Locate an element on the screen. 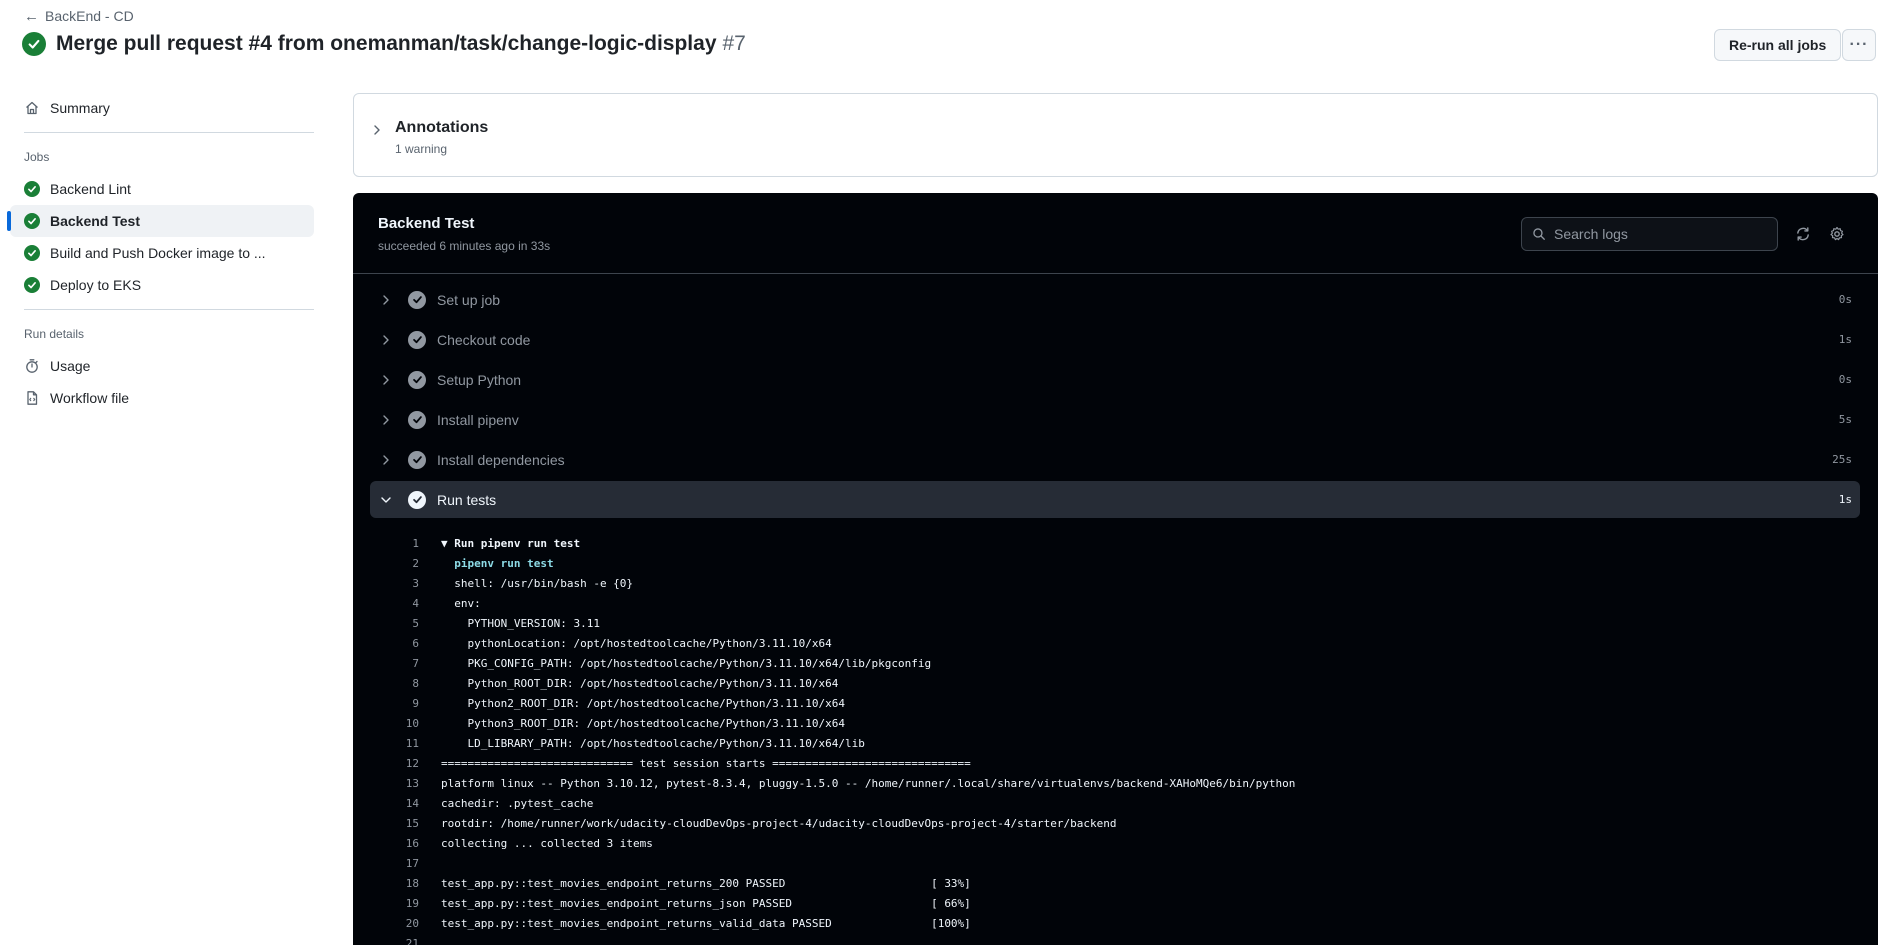  refresh-button is located at coordinates (1803, 234).